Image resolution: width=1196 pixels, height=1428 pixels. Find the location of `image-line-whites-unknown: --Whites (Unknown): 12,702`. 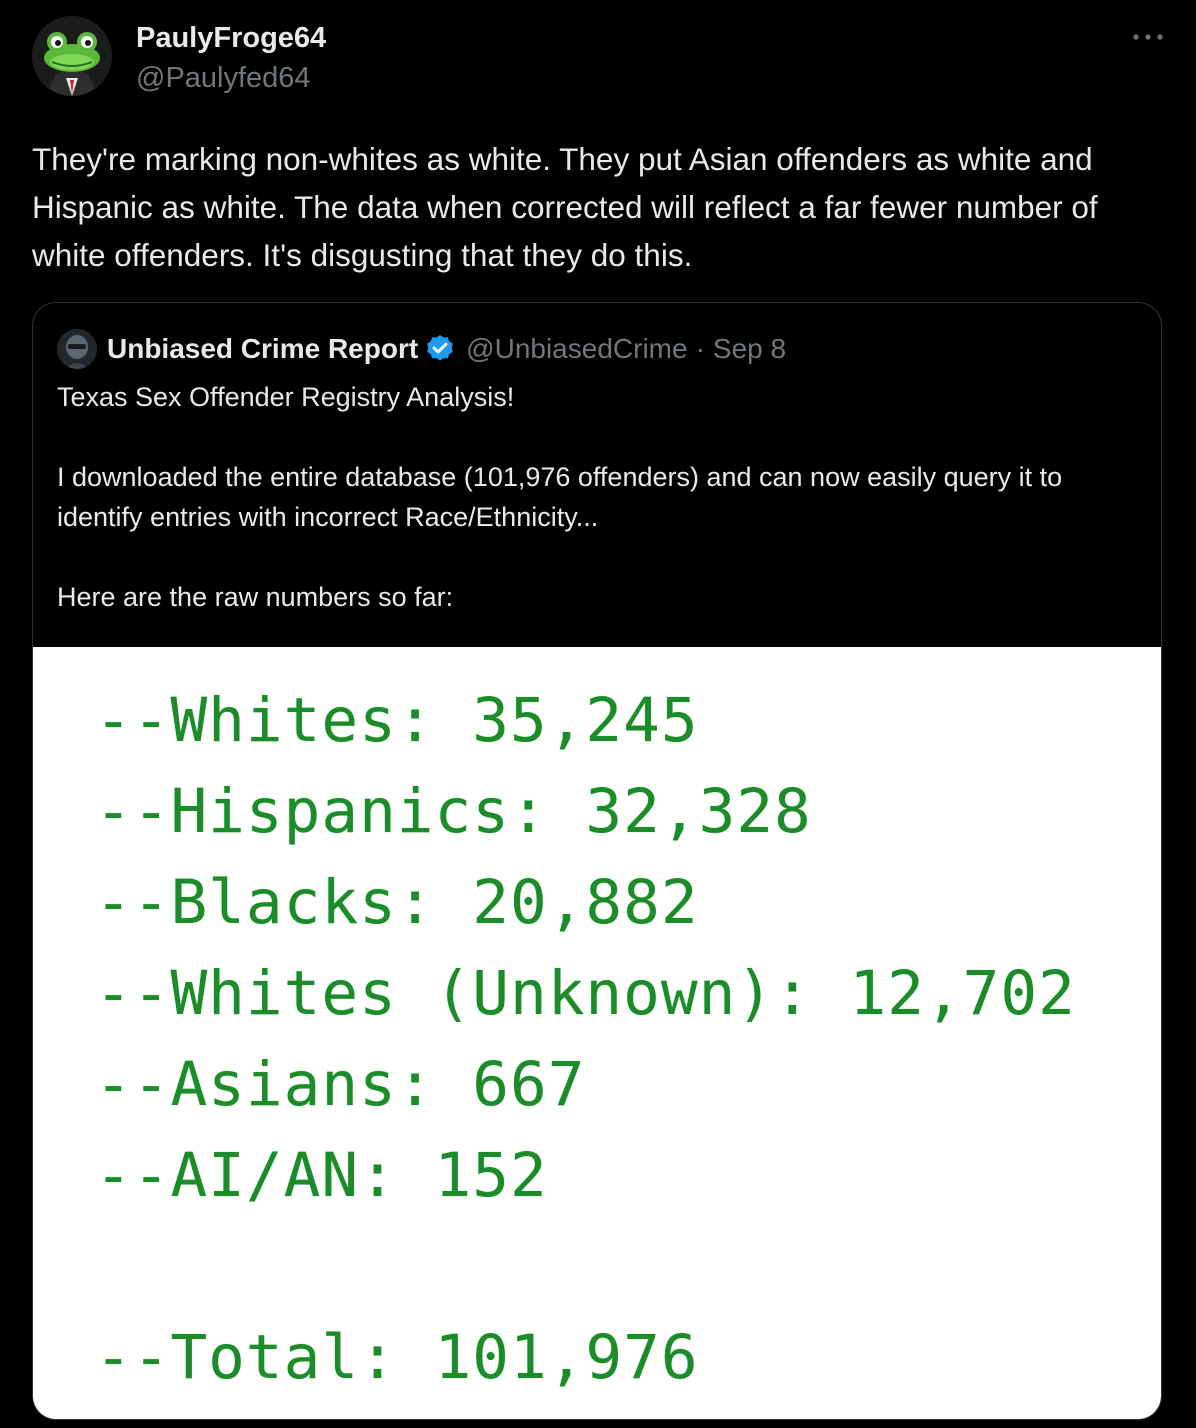

image-line-whites-unknown: --Whites (Unknown): 12,702 is located at coordinates (585, 993).